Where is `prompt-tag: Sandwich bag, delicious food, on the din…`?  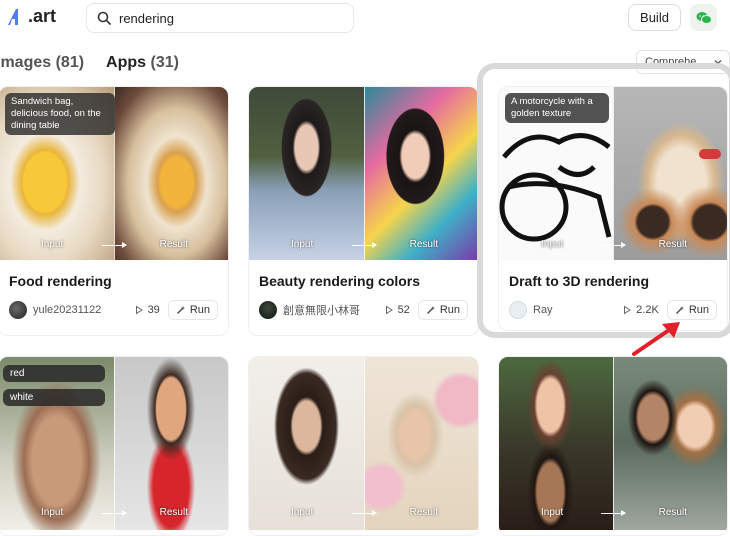
prompt-tag: Sandwich bag, delicious food, on the din… is located at coordinates (60, 114).